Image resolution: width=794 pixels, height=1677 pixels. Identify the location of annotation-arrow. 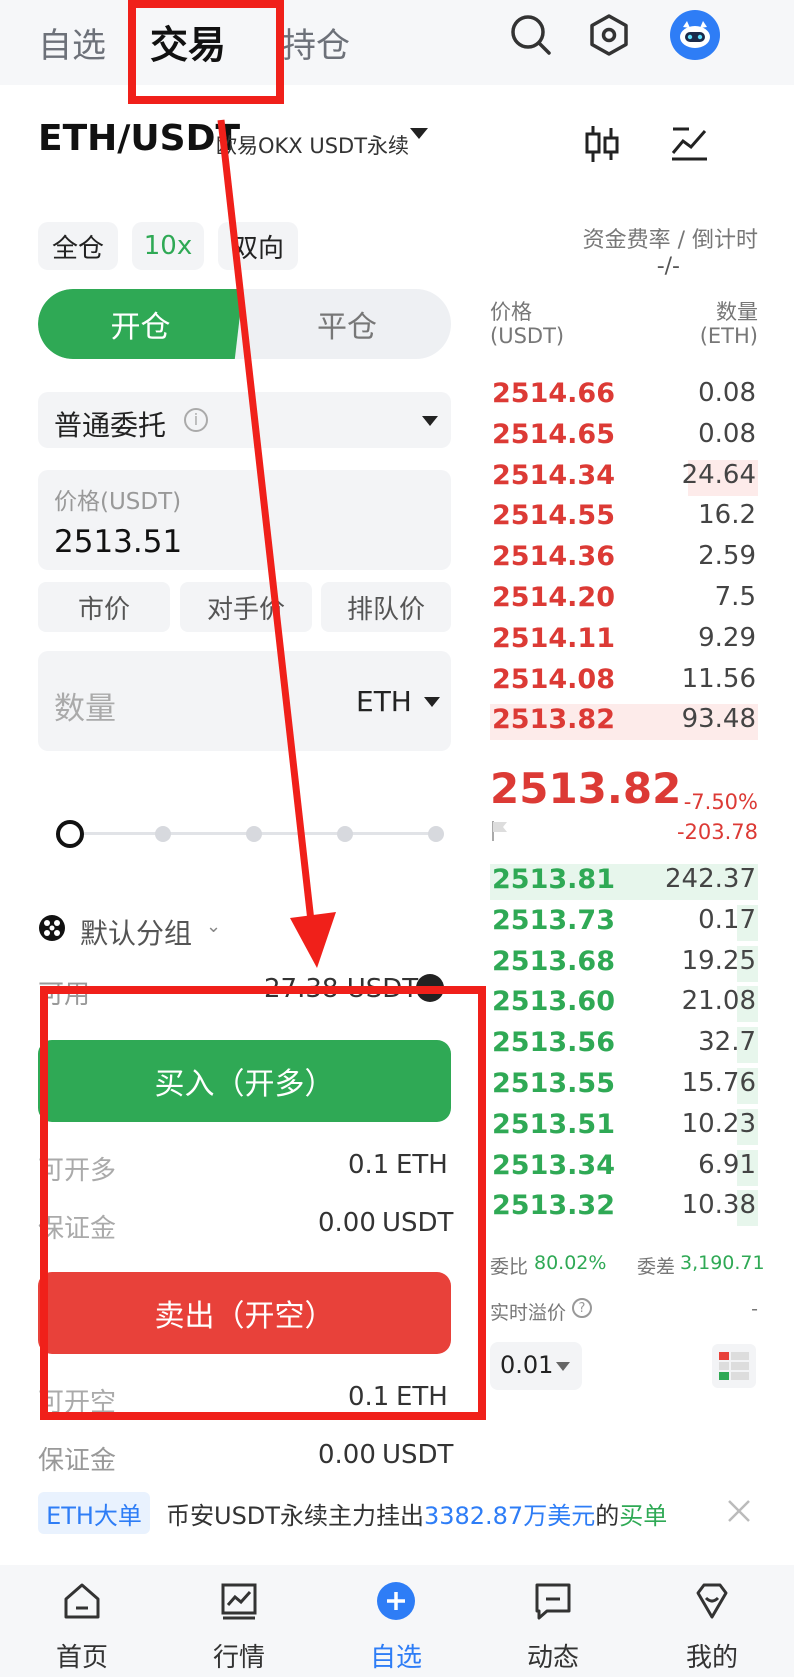
(276, 543).